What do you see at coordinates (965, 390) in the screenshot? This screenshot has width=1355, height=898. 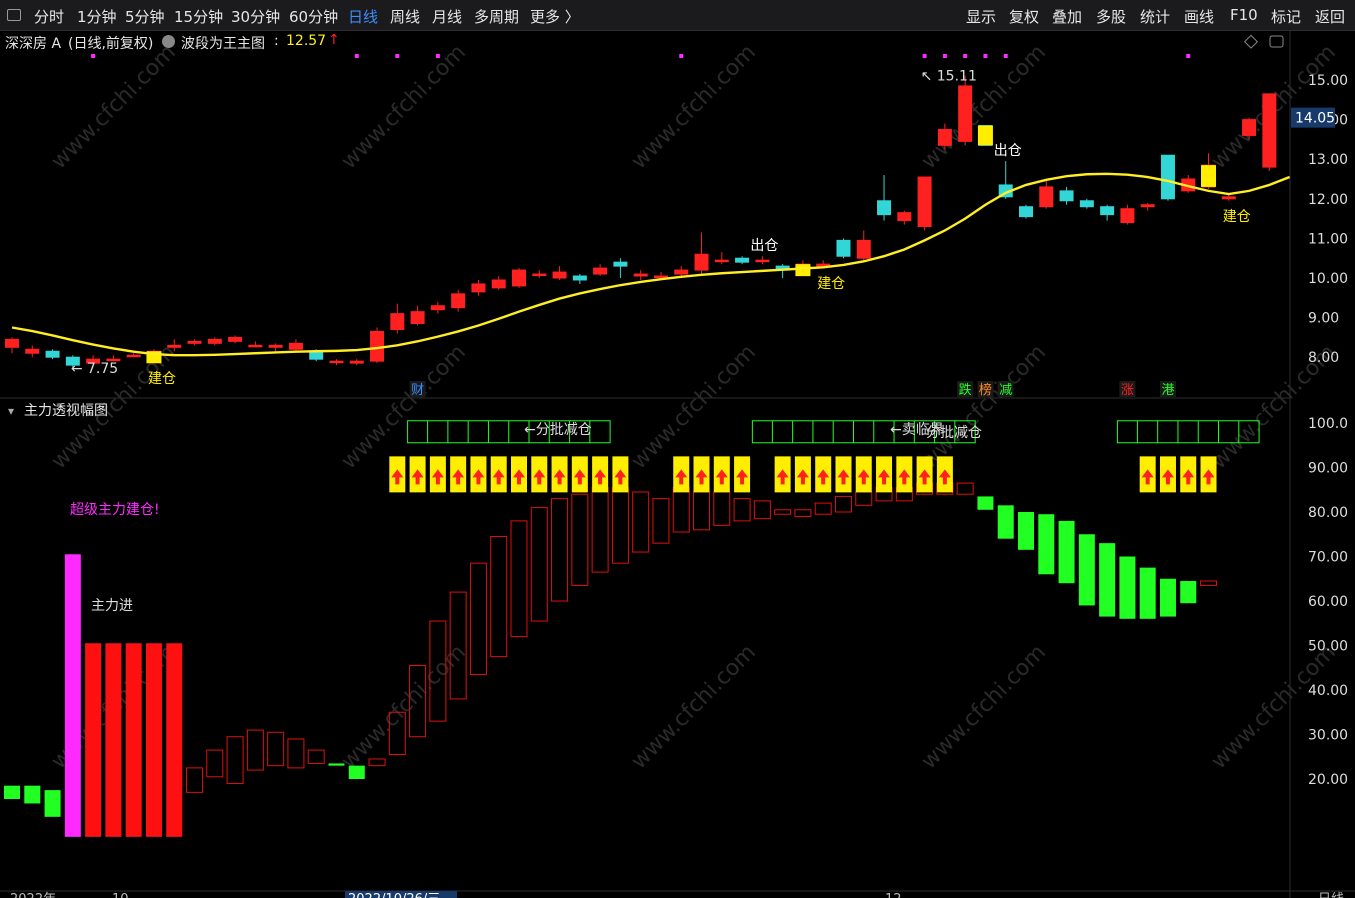 I see `event-tag: 跌` at bounding box center [965, 390].